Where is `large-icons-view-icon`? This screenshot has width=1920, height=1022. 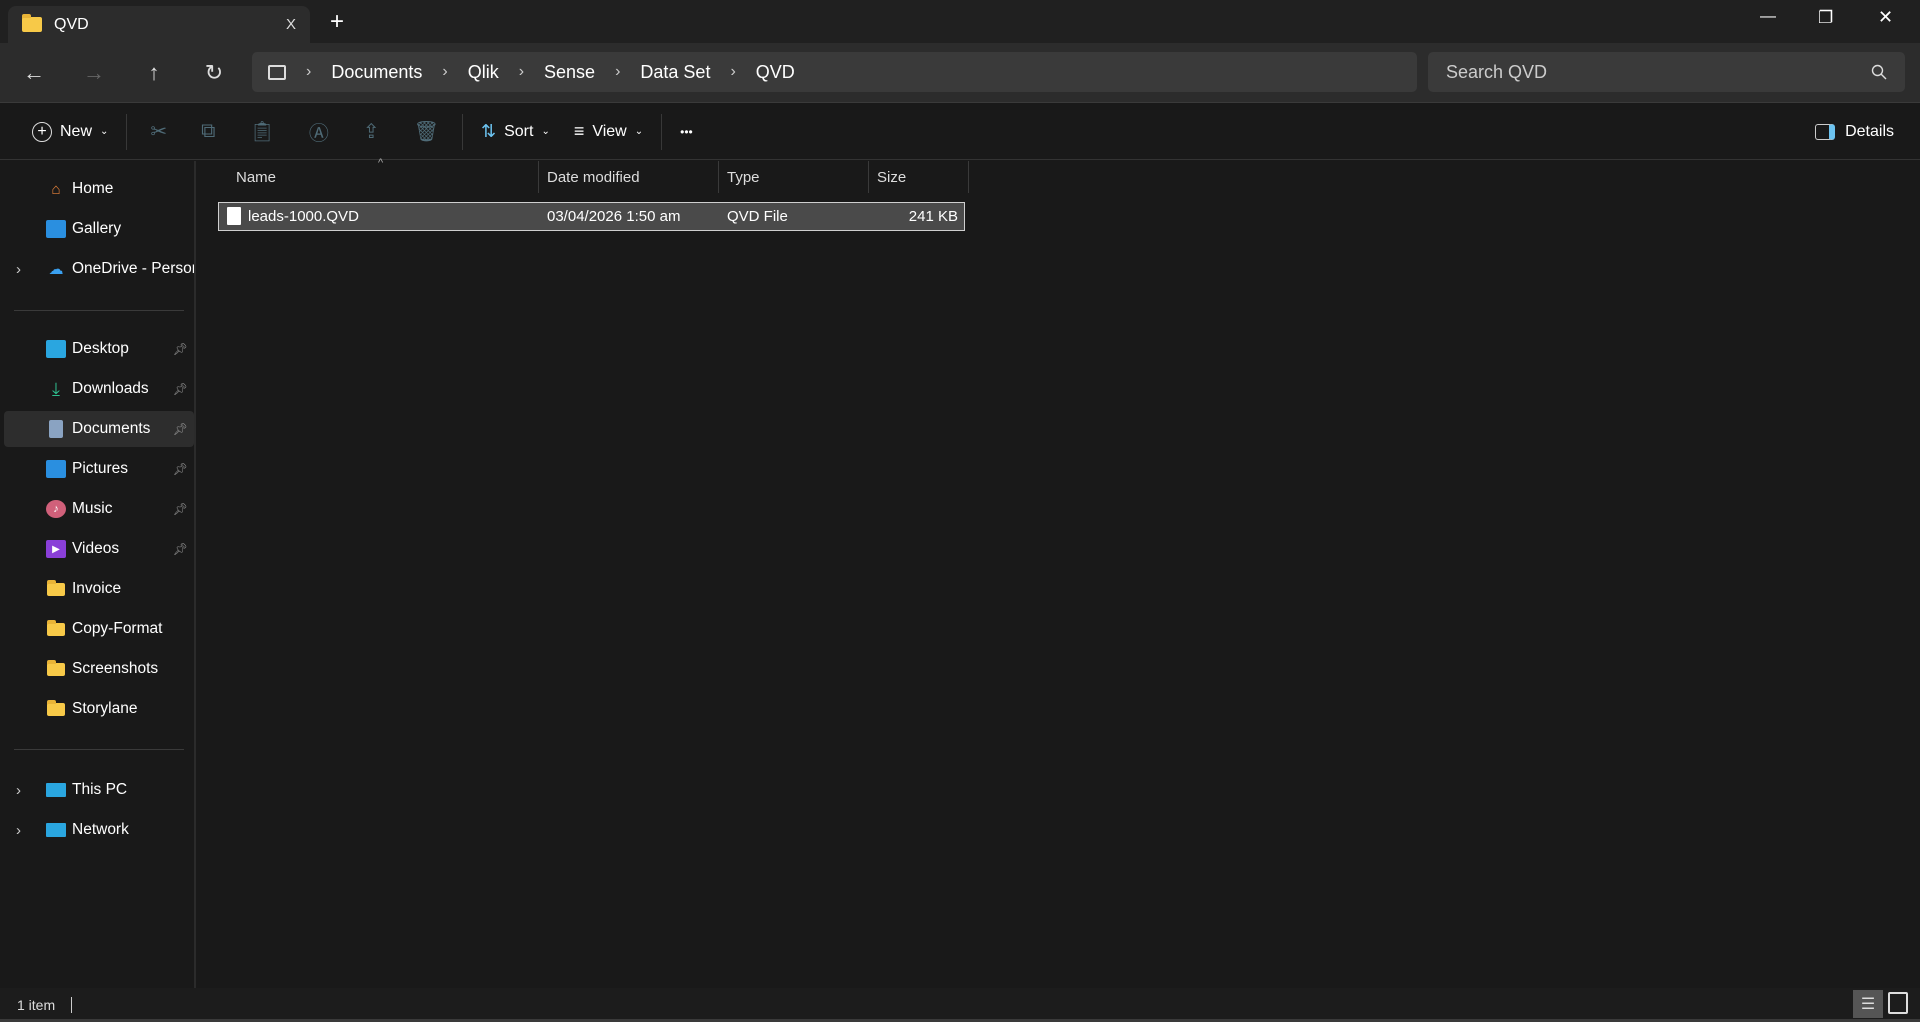
large-icons-view-icon is located at coordinates (1898, 1003).